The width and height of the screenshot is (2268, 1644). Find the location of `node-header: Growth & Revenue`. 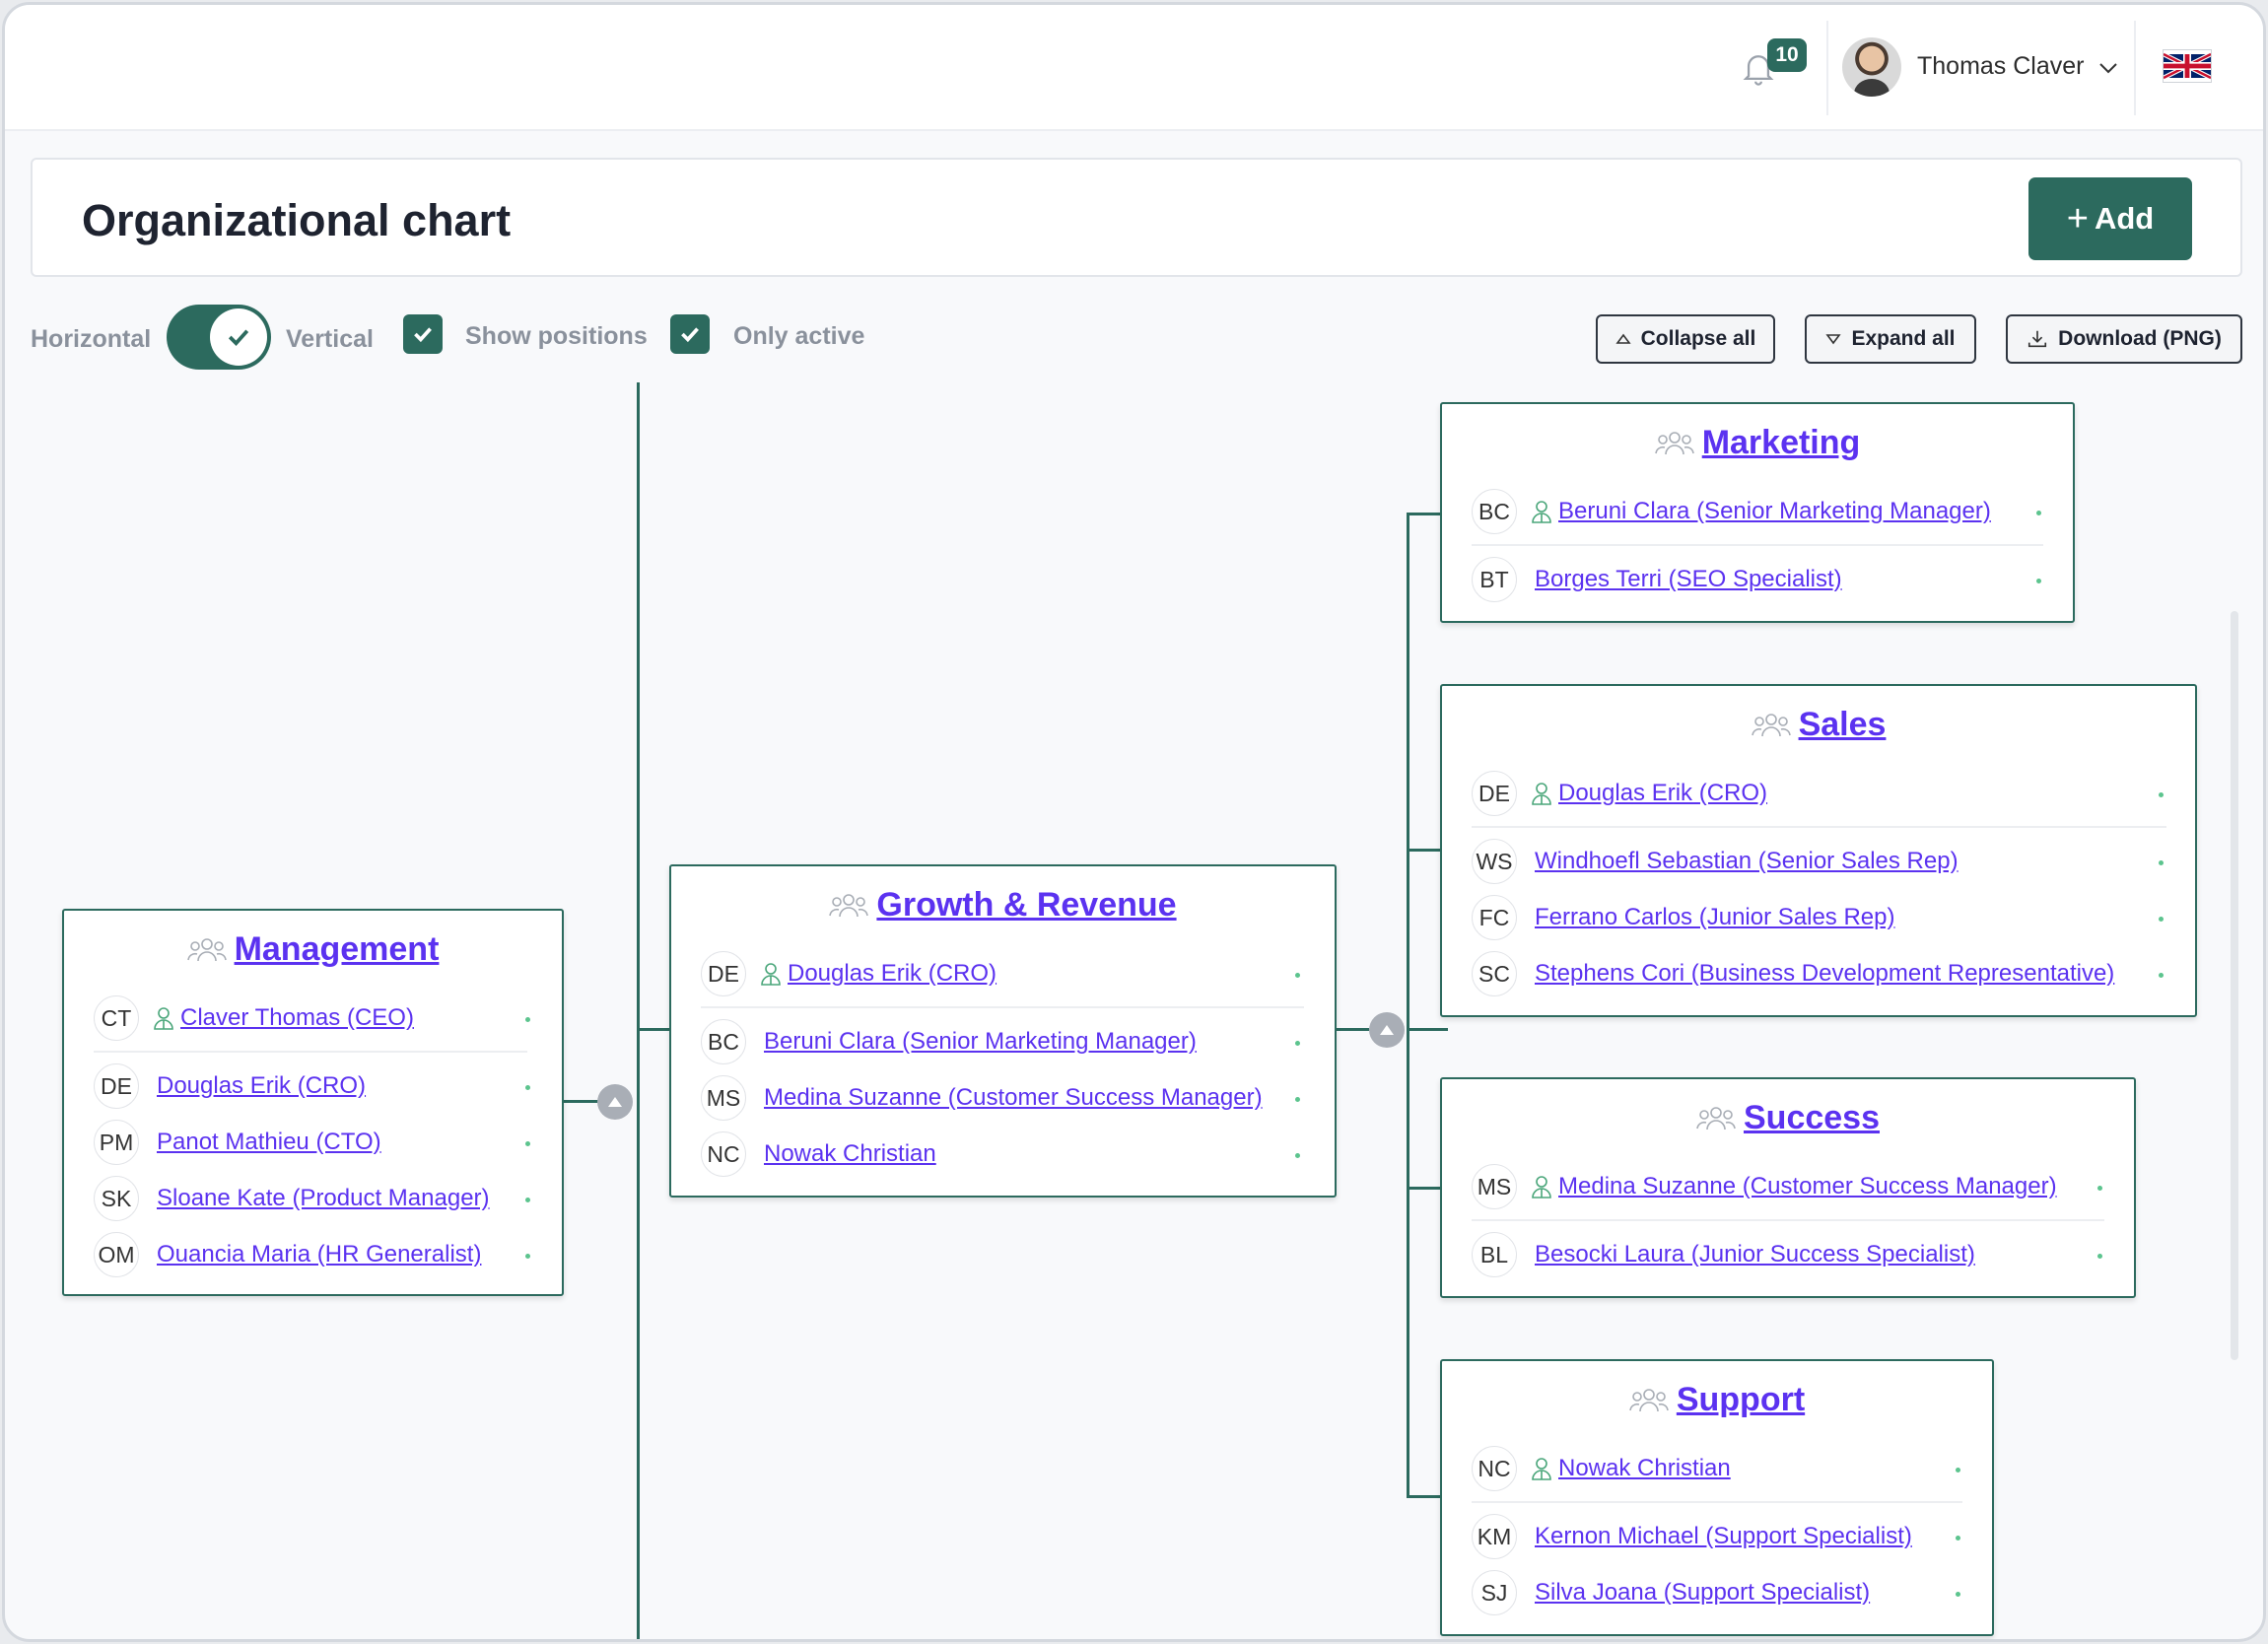

node-header: Growth & Revenue is located at coordinates (1003, 905).